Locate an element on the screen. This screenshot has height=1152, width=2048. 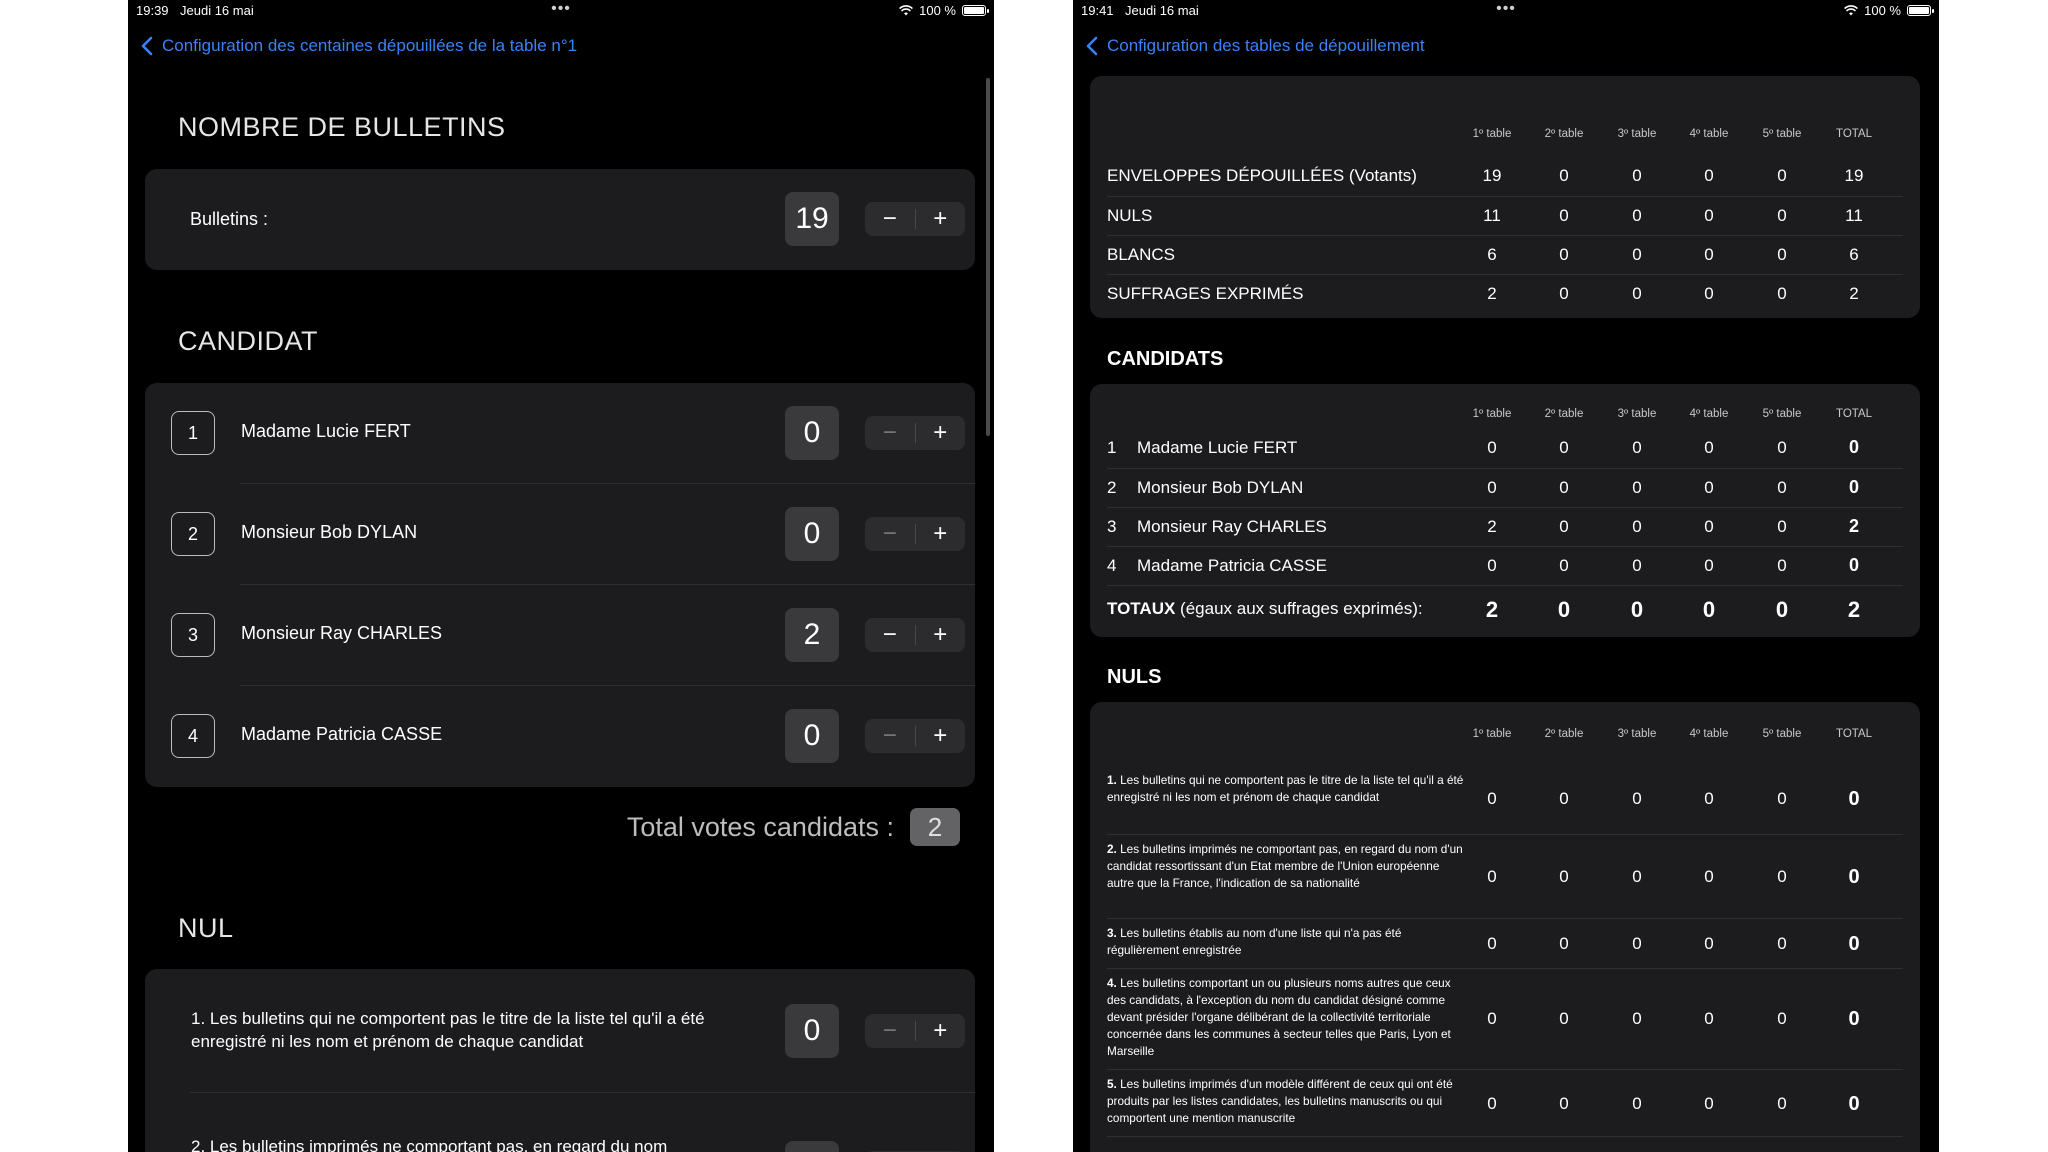
status-bar: 19:41 Jeudi 16 mai ••• 100 % is located at coordinates (1506, 11).